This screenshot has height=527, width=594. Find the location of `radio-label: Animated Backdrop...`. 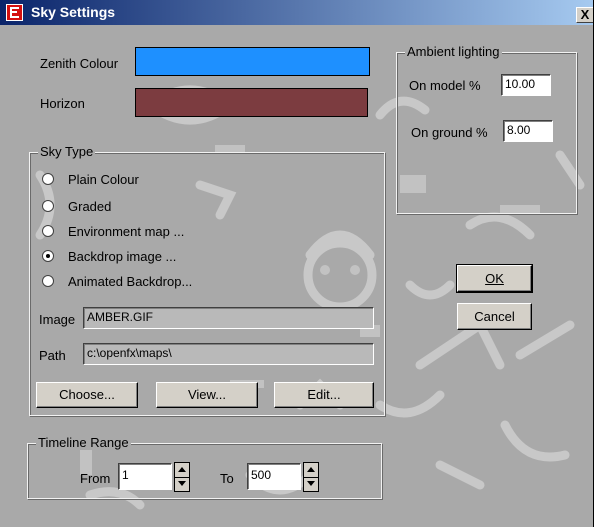

radio-label: Animated Backdrop... is located at coordinates (130, 281).